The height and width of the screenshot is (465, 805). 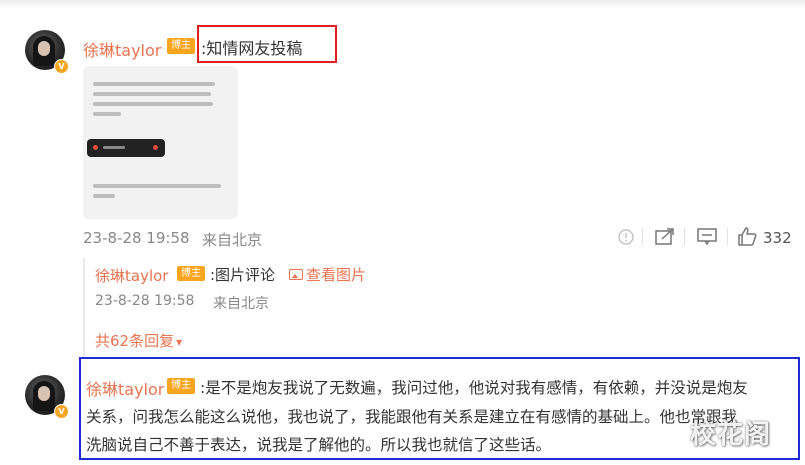 I want to click on share-icon, so click(x=665, y=237).